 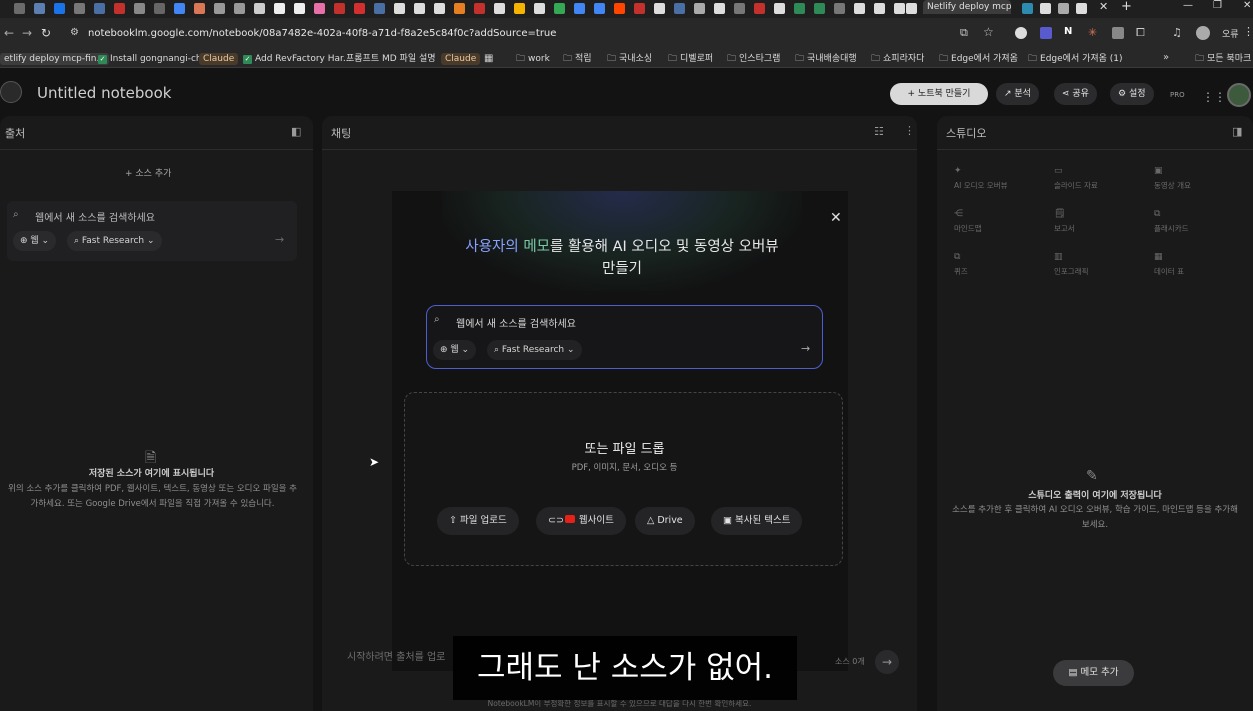 I want to click on bookmark-folder: 쇼피라자다, so click(x=897, y=59).